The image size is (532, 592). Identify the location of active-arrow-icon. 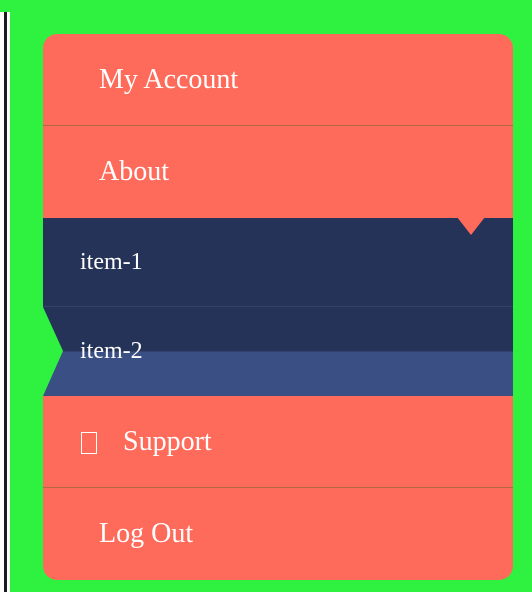
(53, 351).